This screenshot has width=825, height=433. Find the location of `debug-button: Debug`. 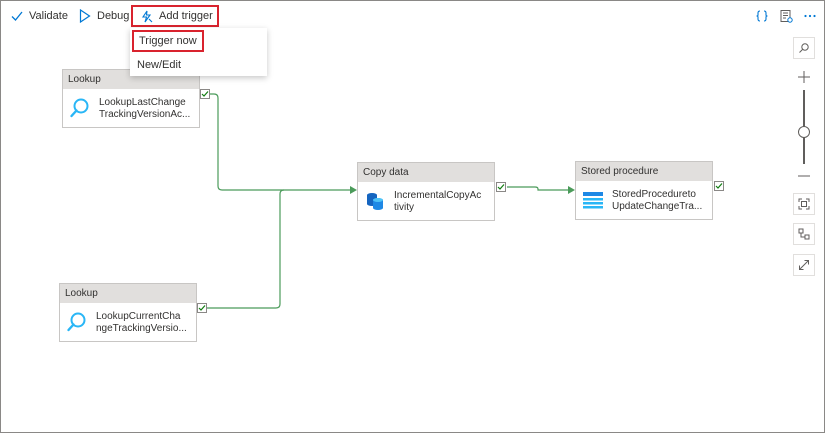

debug-button: Debug is located at coordinates (104, 16).